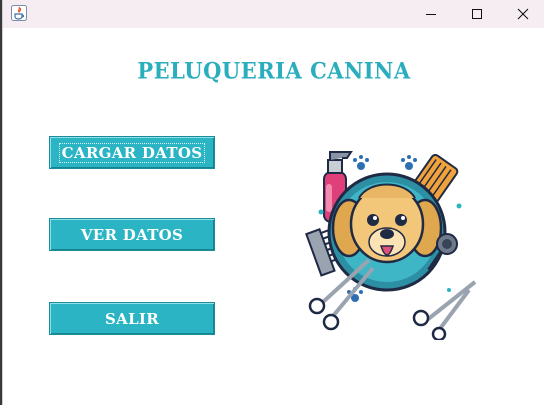 This screenshot has height=405, width=544. I want to click on ver-datos-button: VER DATOS, so click(132, 234).